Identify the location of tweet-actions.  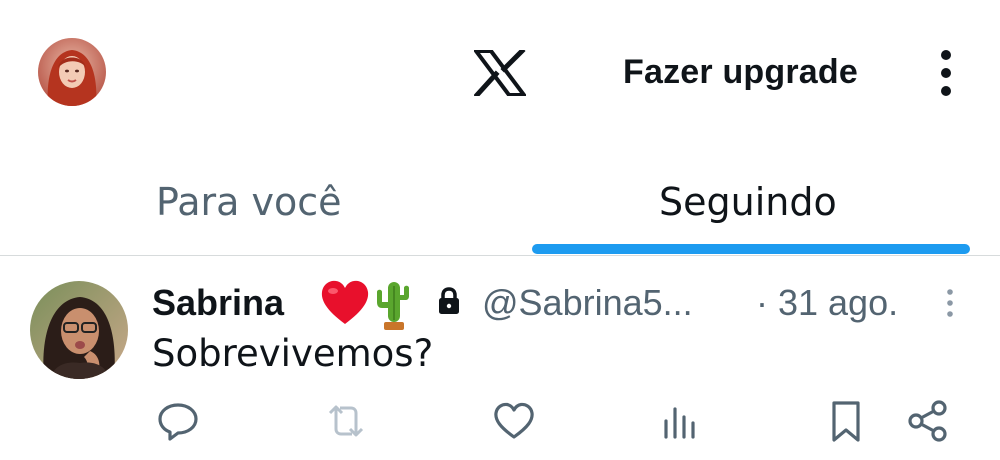
(500, 425).